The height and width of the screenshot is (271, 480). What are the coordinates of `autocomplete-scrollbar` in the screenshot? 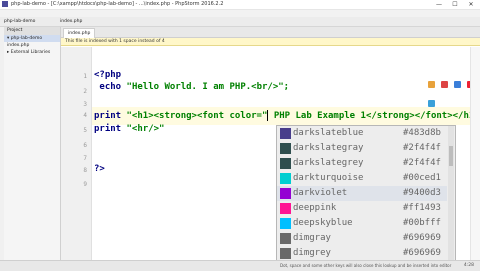 It's located at (451, 193).